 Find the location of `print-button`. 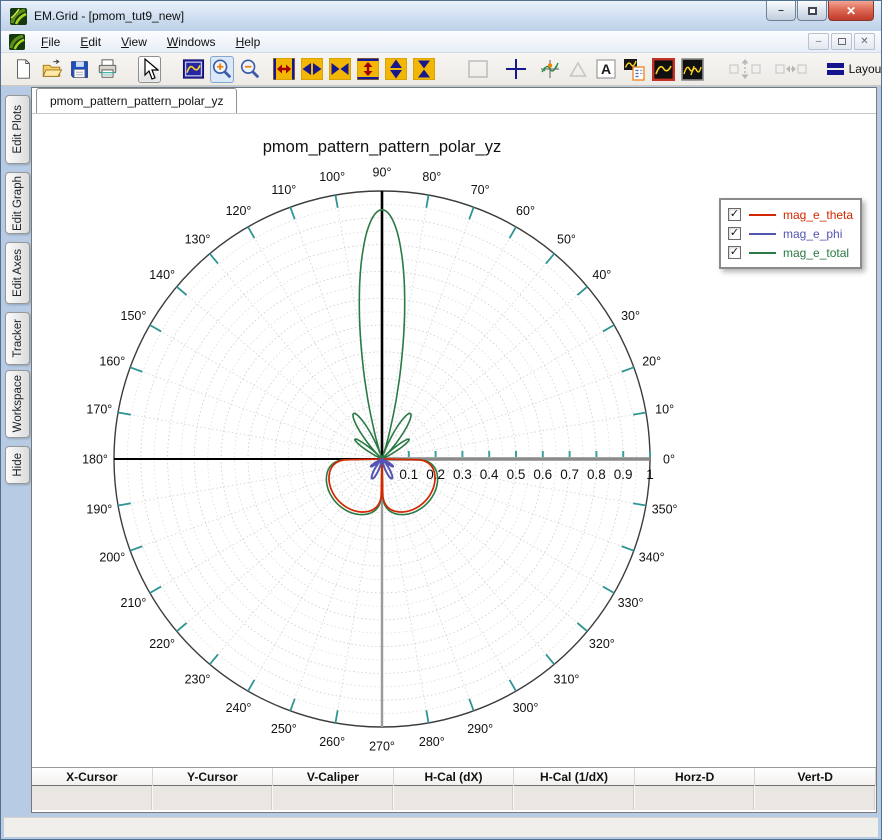

print-button is located at coordinates (107, 69).